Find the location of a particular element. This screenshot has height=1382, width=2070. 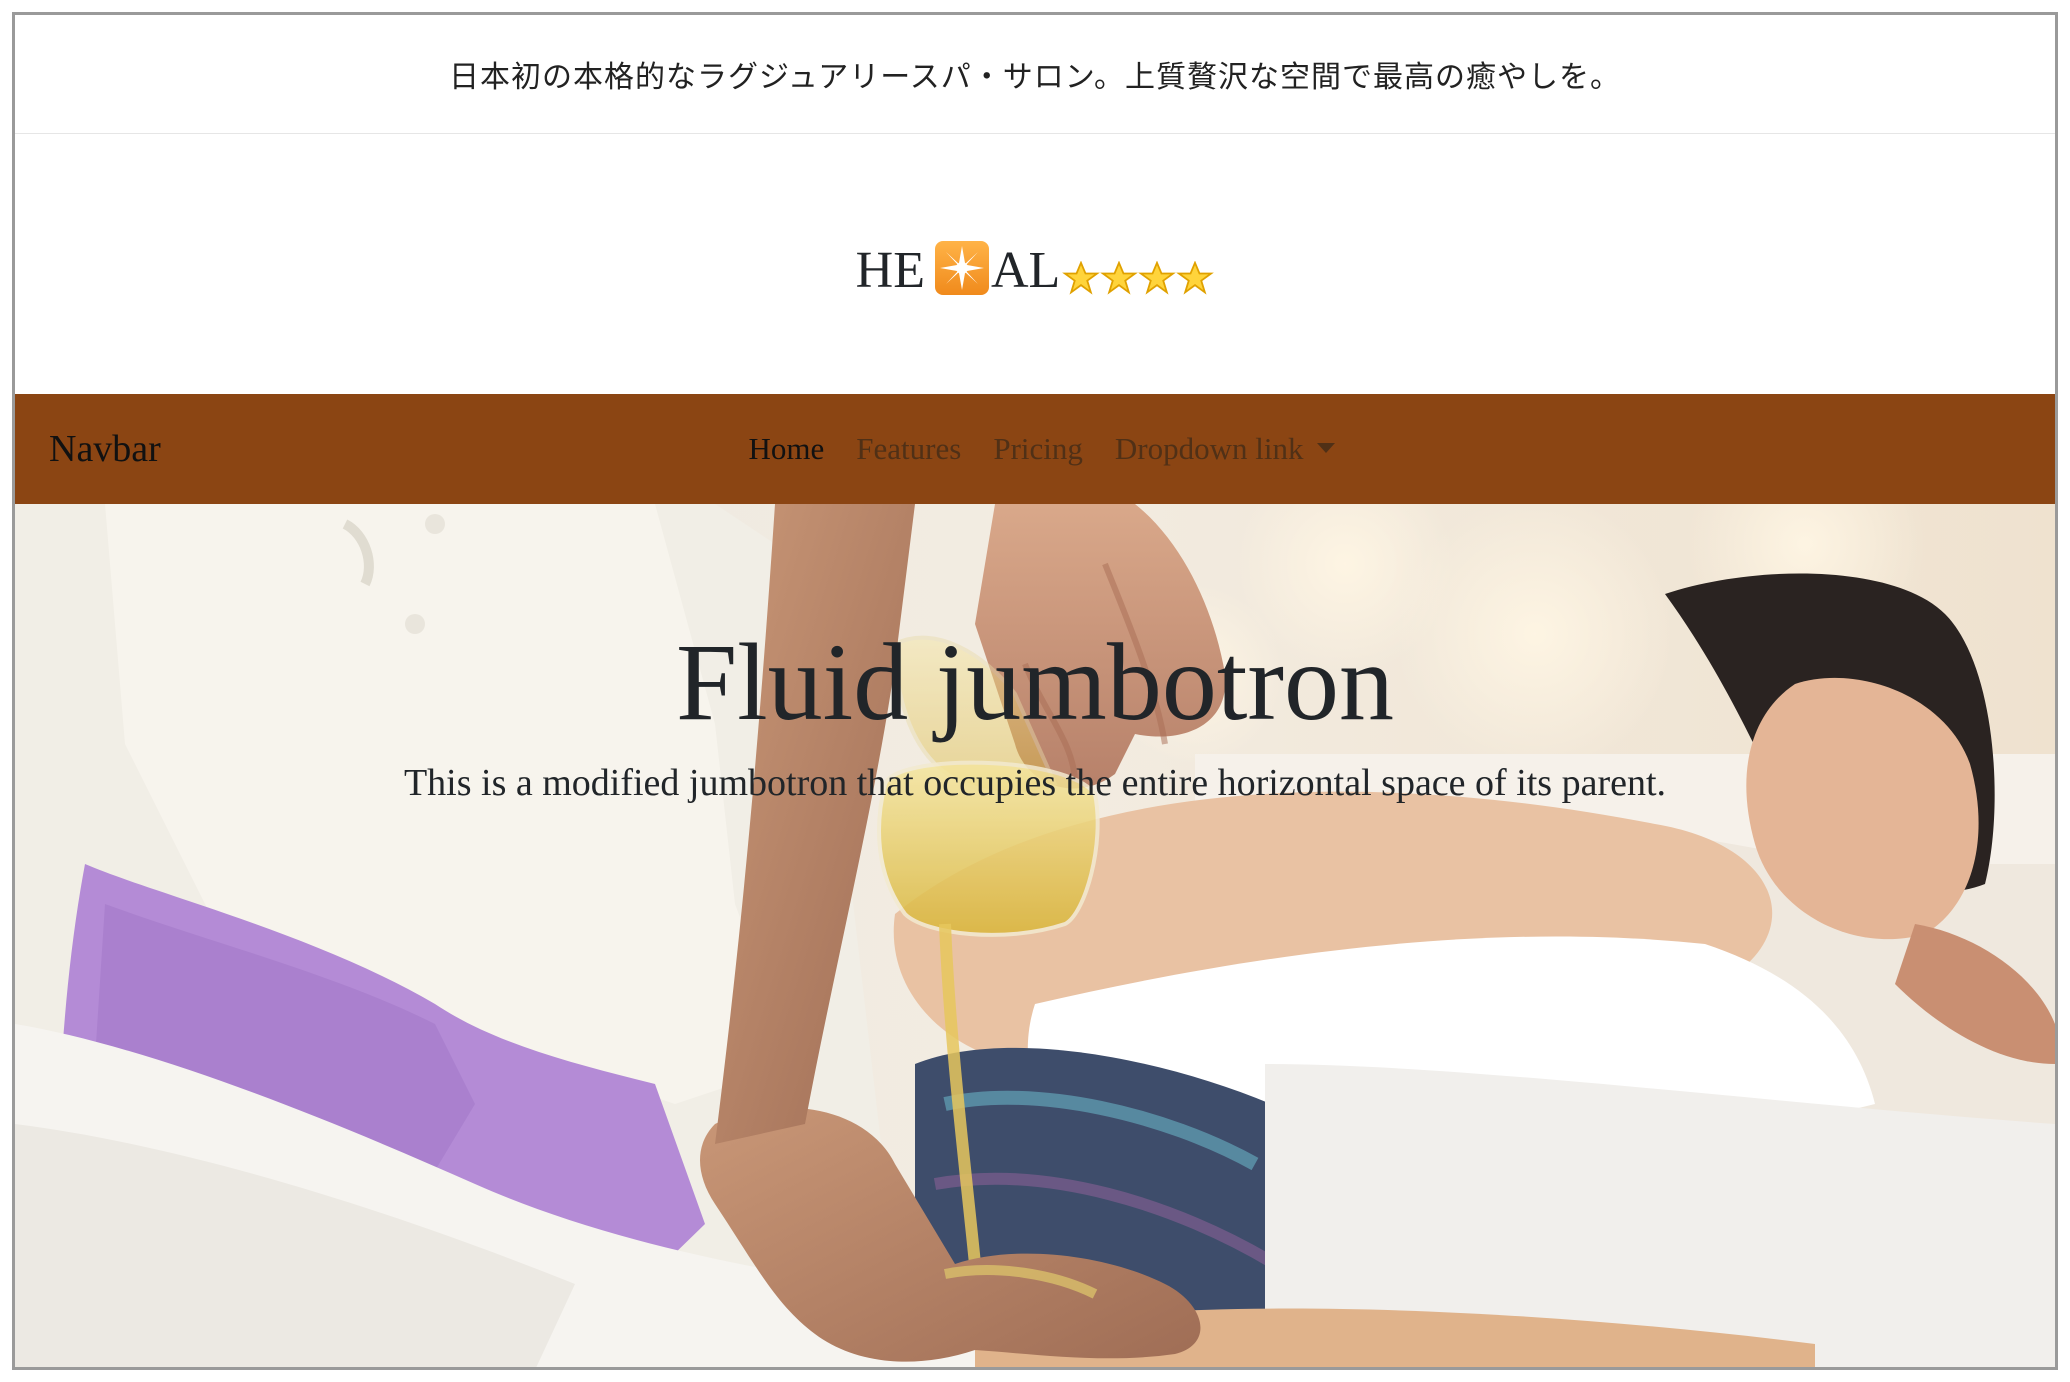

logo-text-start: HE is located at coordinates (890, 270).